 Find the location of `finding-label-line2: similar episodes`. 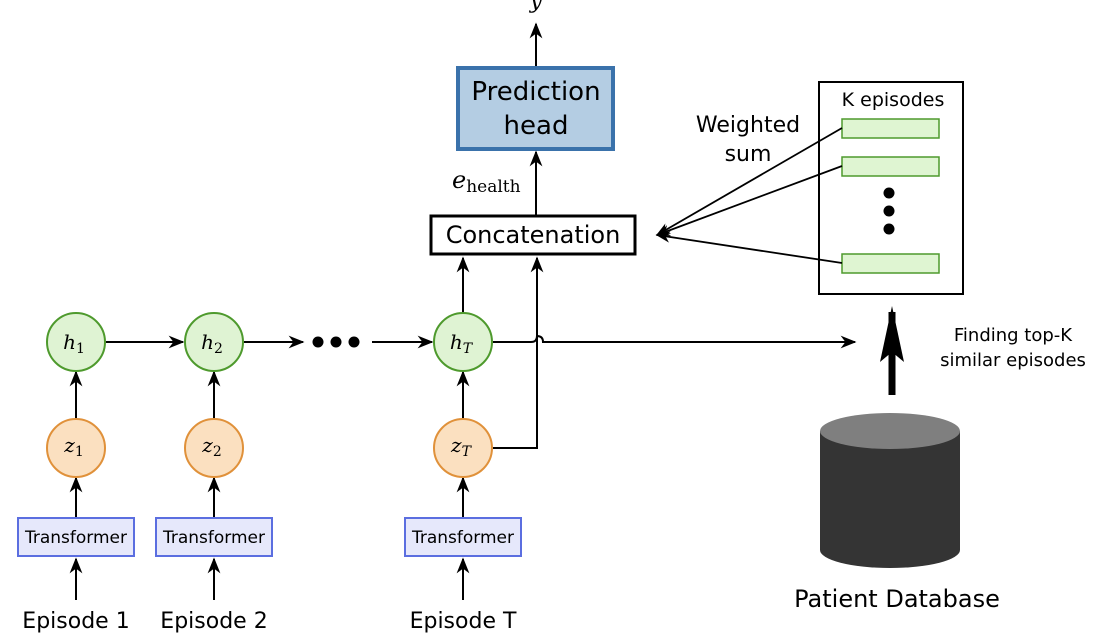

finding-label-line2: similar episodes is located at coordinates (1013, 360).